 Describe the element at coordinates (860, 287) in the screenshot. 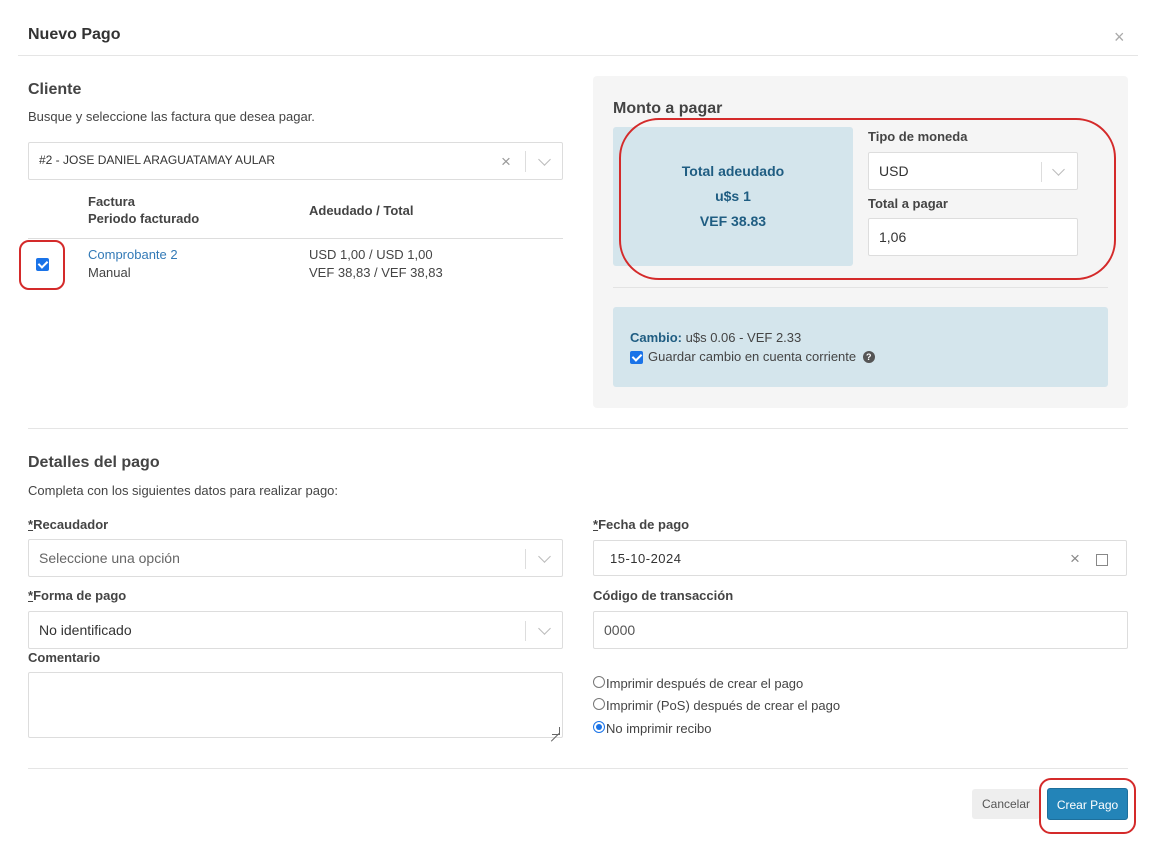

I see `panel-divider` at that location.